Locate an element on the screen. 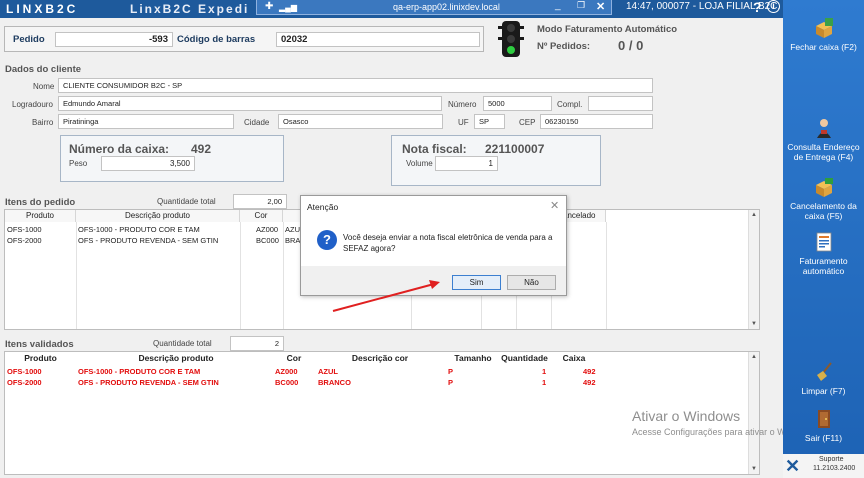 The height and width of the screenshot is (478, 864). minimize-icon: _ is located at coordinates (558, 5).